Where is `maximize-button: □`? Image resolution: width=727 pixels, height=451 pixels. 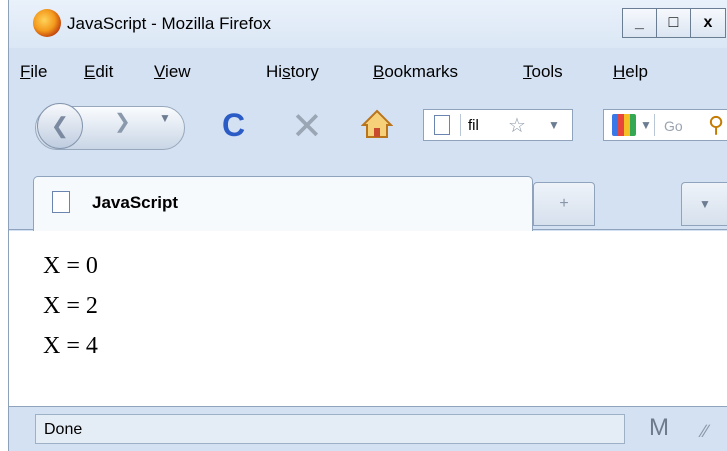
maximize-button: □ is located at coordinates (674, 23).